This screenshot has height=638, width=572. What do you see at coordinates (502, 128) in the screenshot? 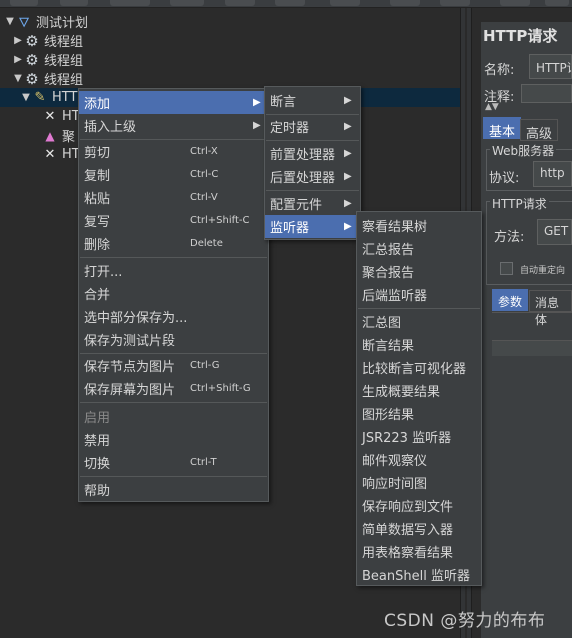
I see `tab-basic: 基本` at bounding box center [502, 128].